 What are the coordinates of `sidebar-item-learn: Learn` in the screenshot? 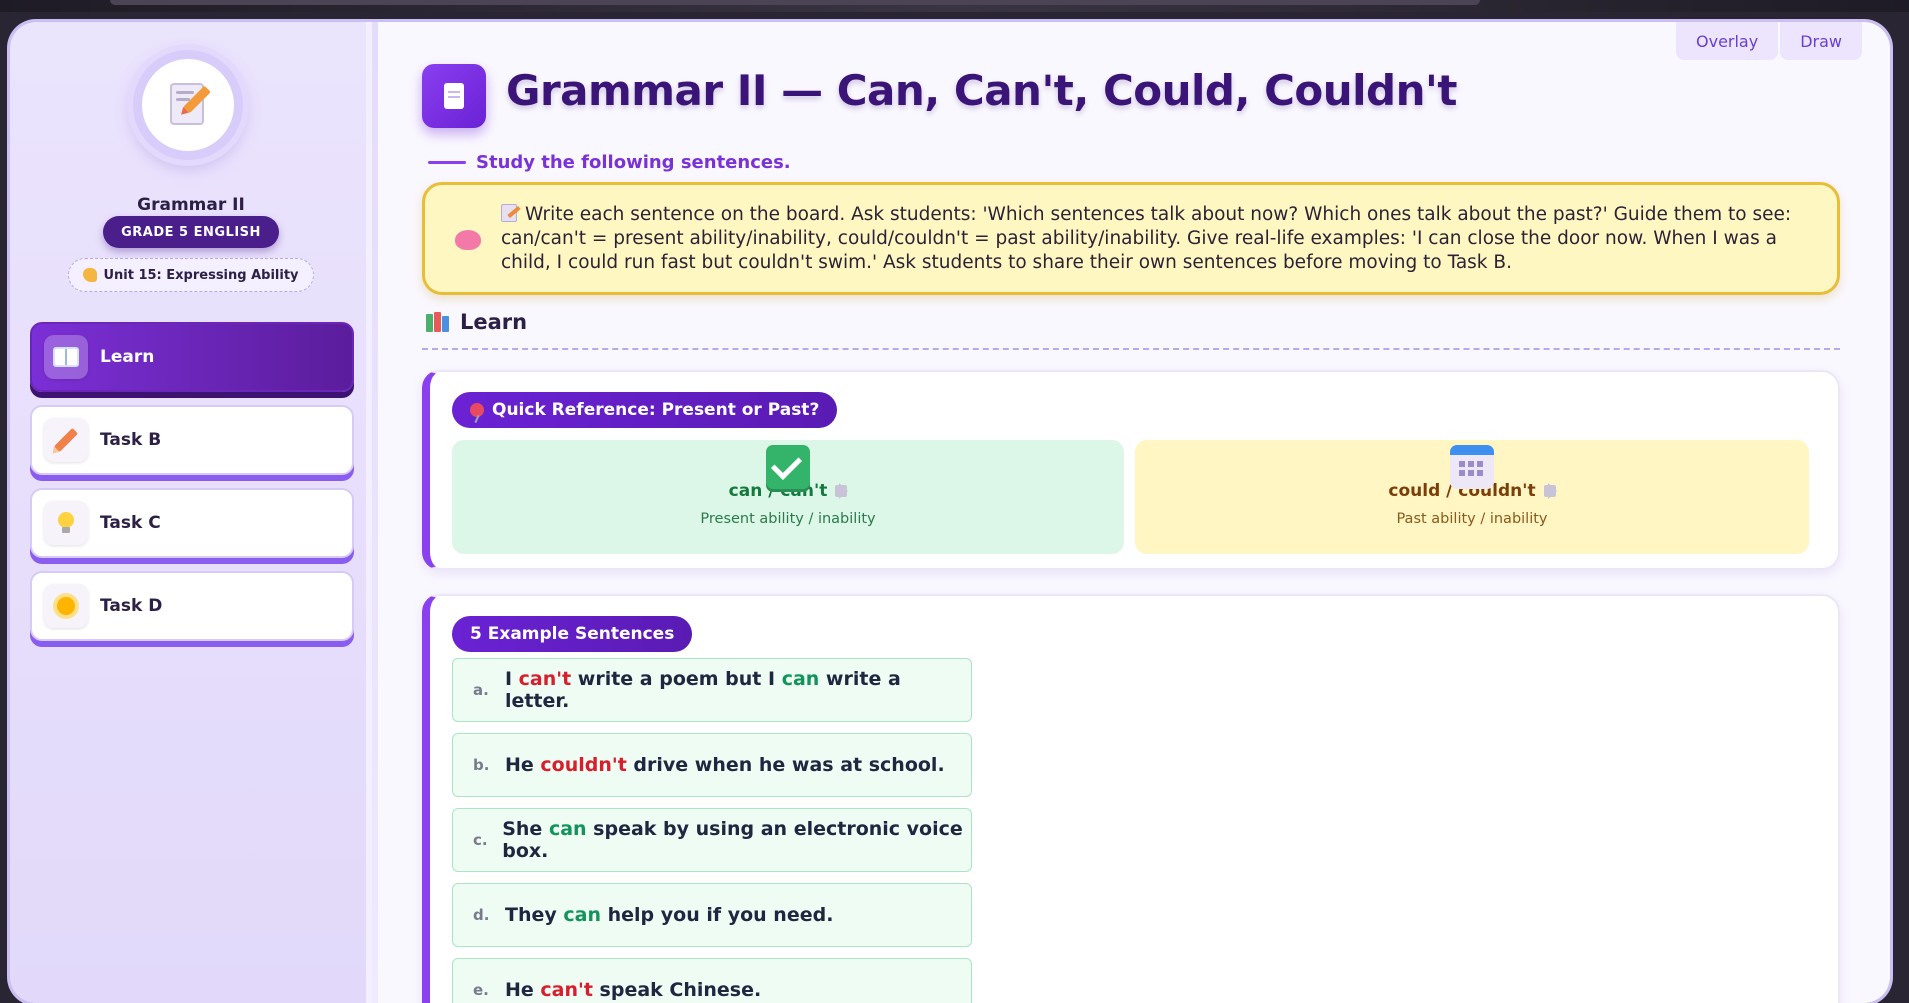 It's located at (192, 357).